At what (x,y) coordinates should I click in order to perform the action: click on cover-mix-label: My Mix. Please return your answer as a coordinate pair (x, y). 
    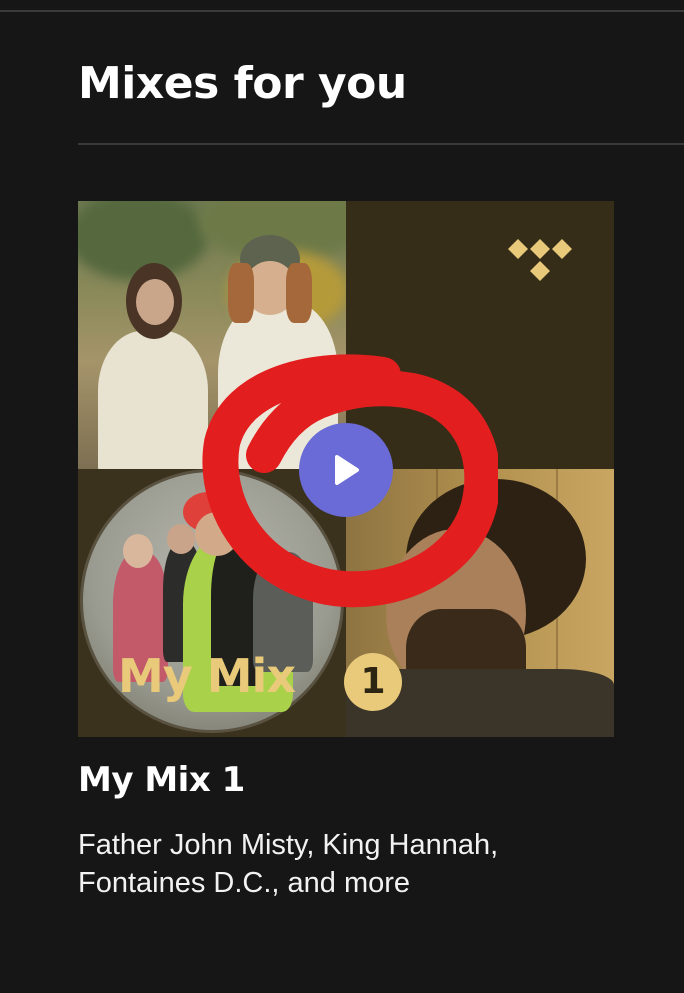
    Looking at the image, I should click on (207, 676).